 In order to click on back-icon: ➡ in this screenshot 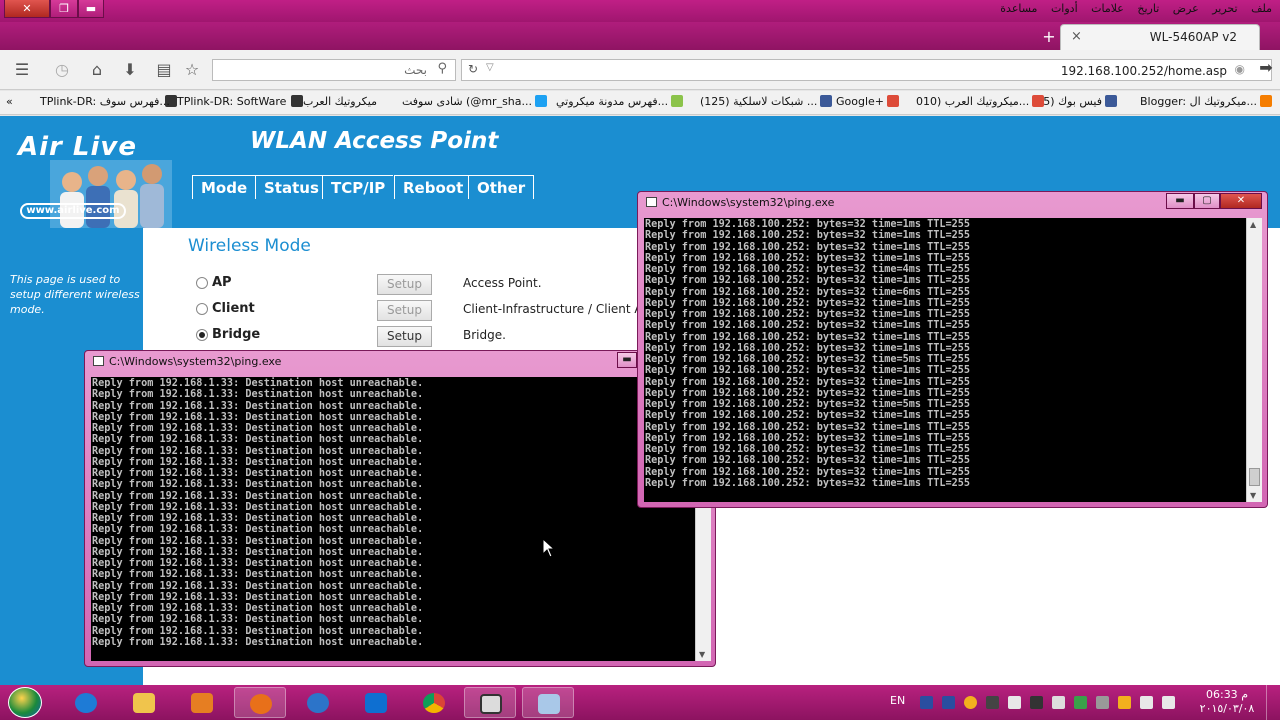, I will do `click(1266, 67)`.